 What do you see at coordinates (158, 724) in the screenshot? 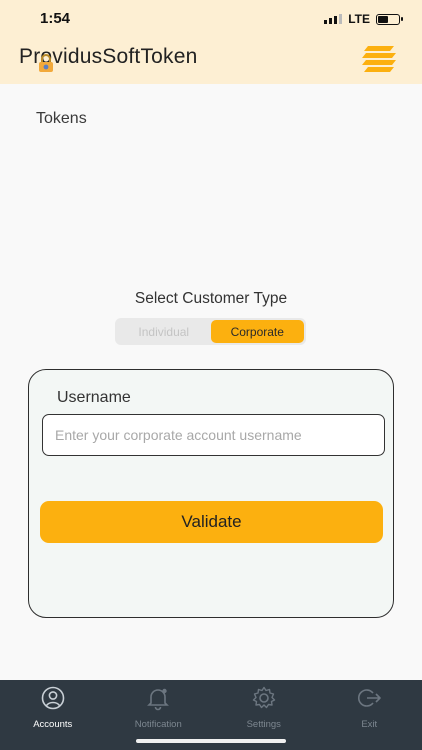
I see `tab-label-notification: Notification` at bounding box center [158, 724].